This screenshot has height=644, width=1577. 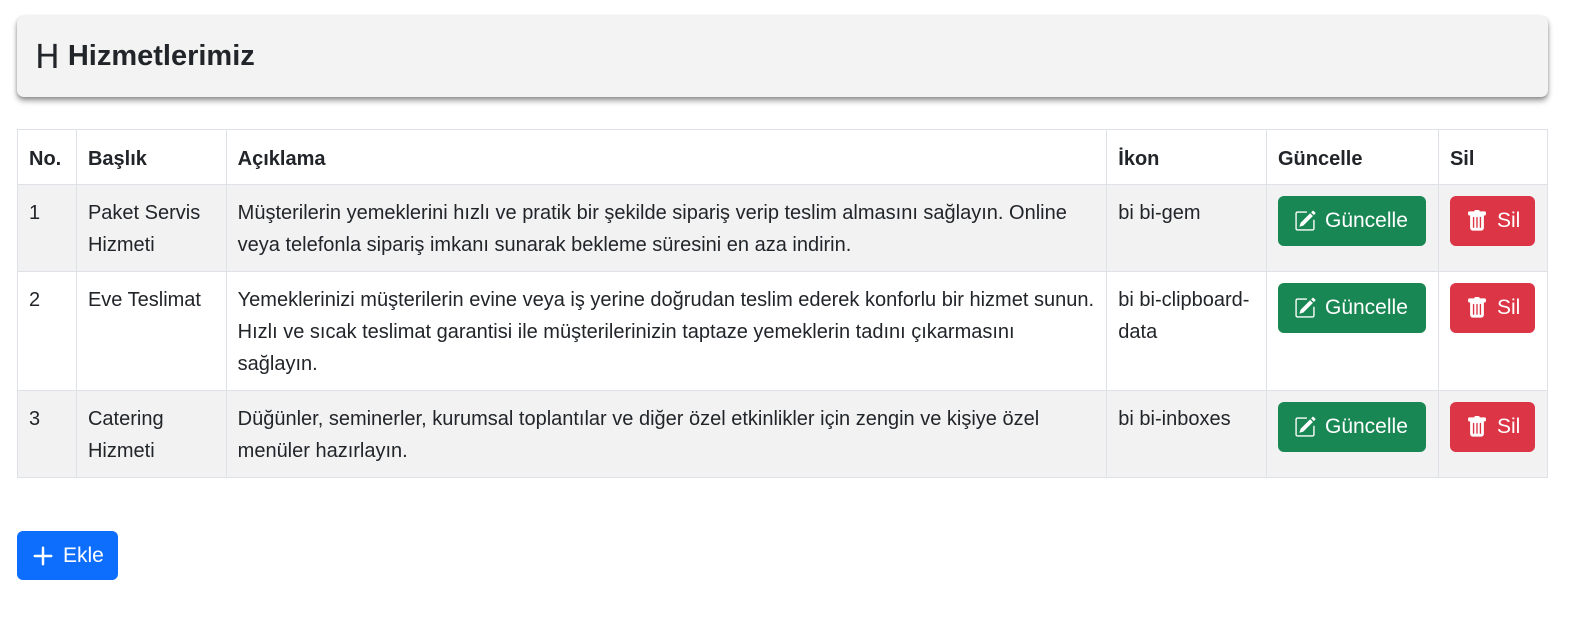 What do you see at coordinates (161, 56) in the screenshot?
I see `page-title: Hizmetlerimiz` at bounding box center [161, 56].